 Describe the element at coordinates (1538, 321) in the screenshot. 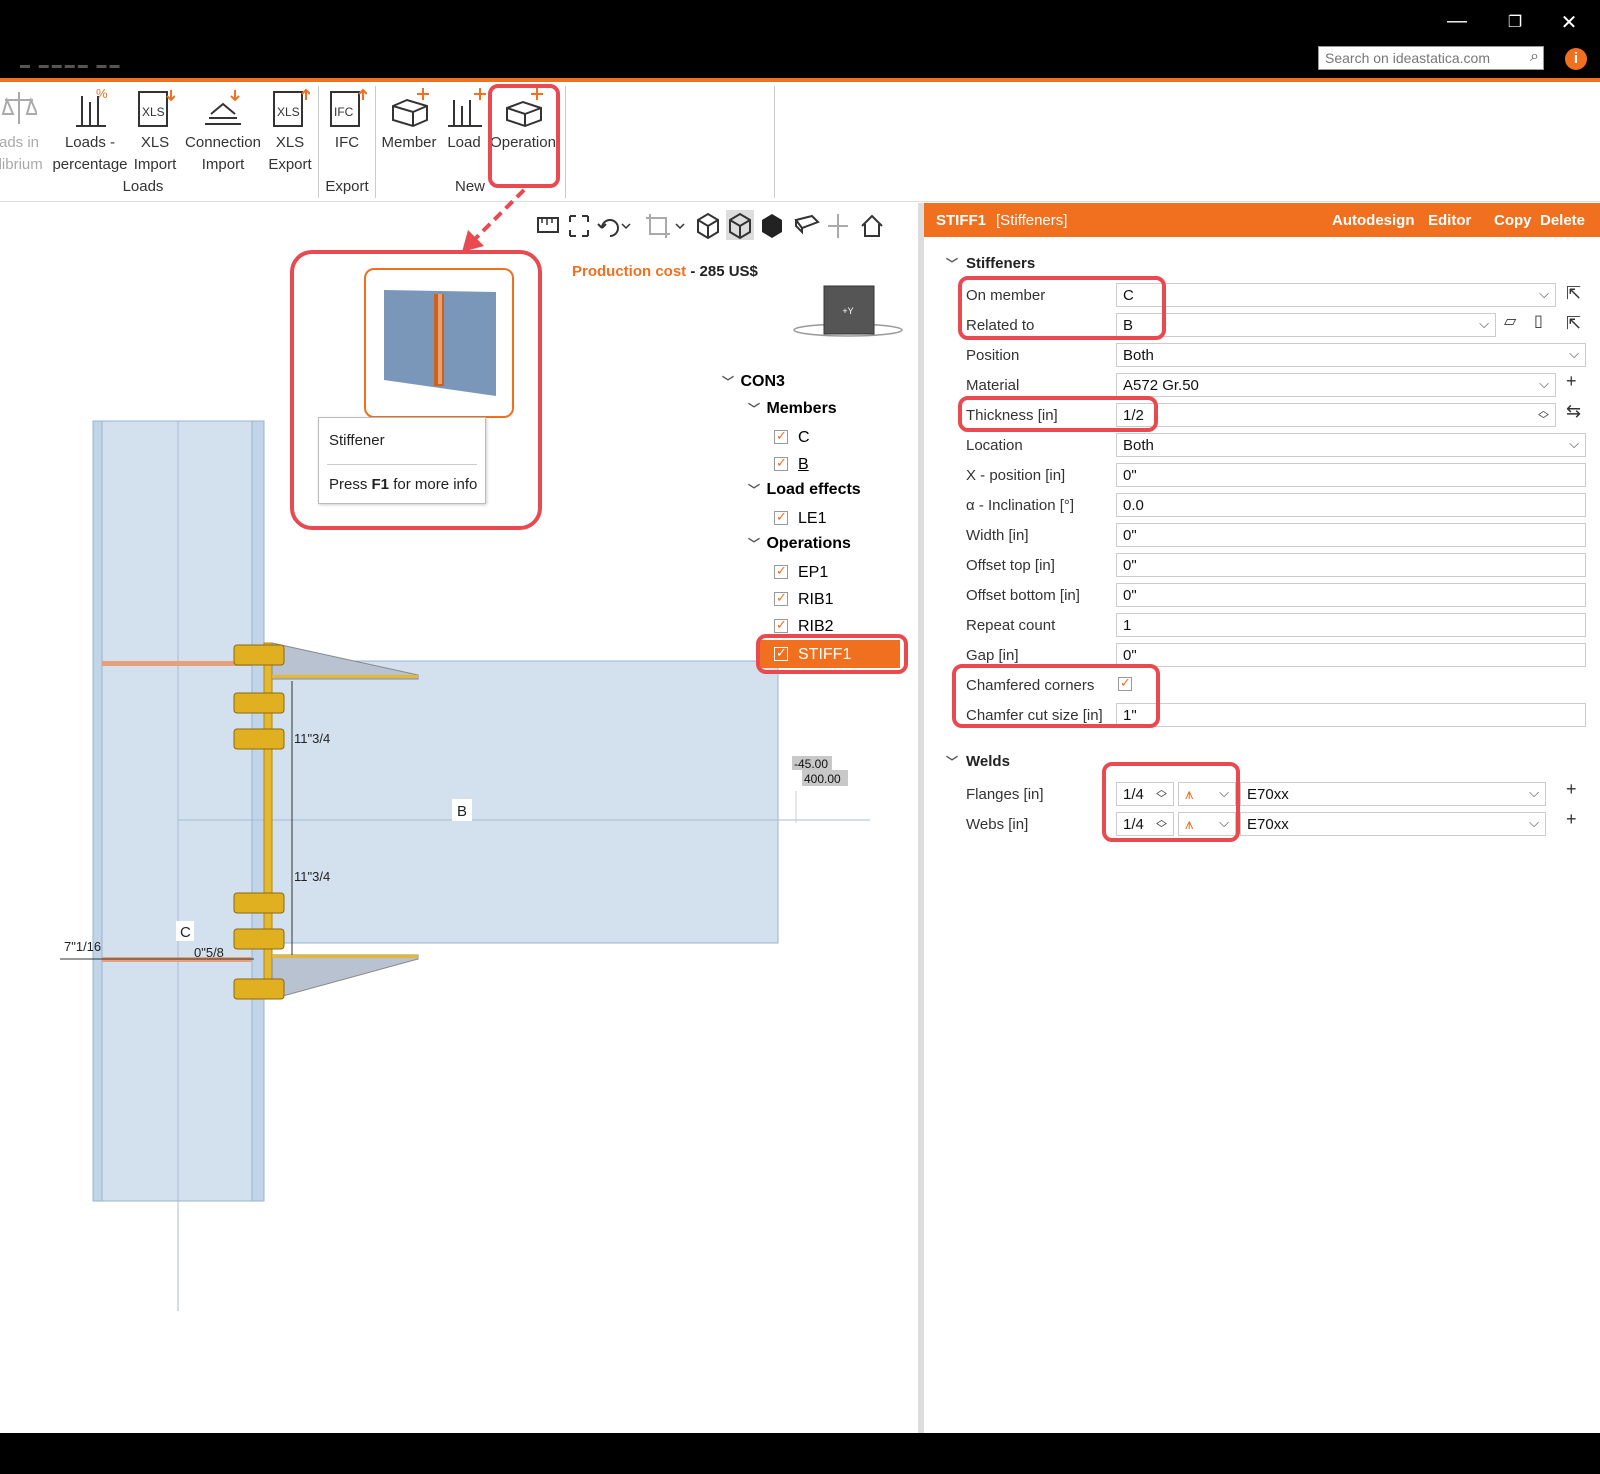

I see `section-view-icon: ▯` at that location.